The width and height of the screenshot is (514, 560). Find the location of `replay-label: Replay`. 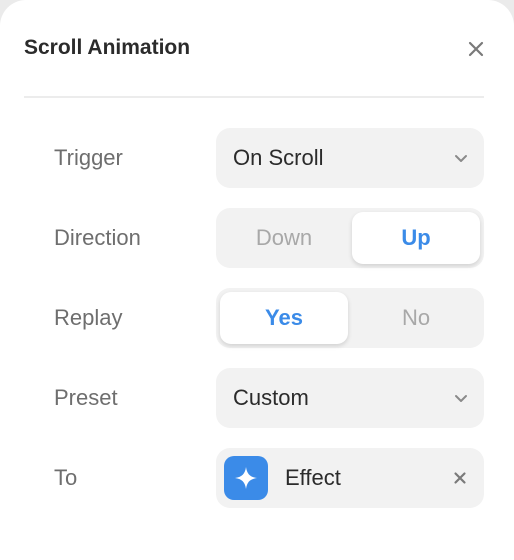

replay-label: Replay is located at coordinates (88, 317).